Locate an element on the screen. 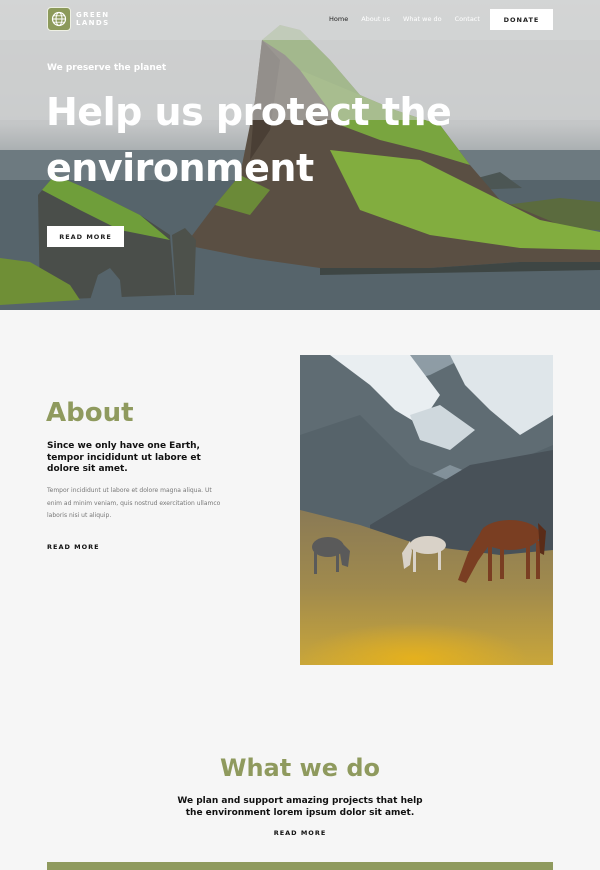 This screenshot has height=870, width=600. about-title: About is located at coordinates (90, 413).